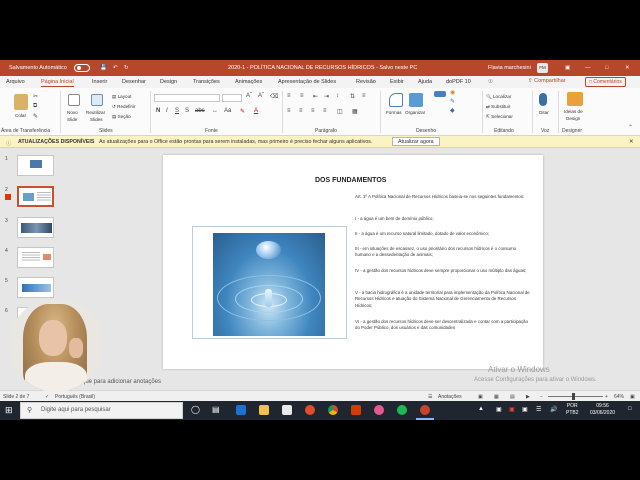 The width and height of the screenshot is (640, 480). I want to click on slideshow-icon: ▶, so click(528, 397).